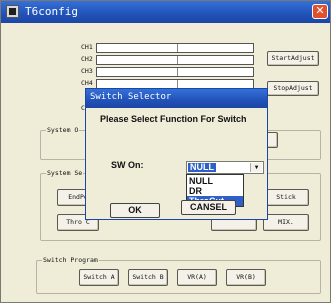 The height and width of the screenshot is (303, 331). What do you see at coordinates (215, 191) in the screenshot?
I see `option-dr: DR` at bounding box center [215, 191].